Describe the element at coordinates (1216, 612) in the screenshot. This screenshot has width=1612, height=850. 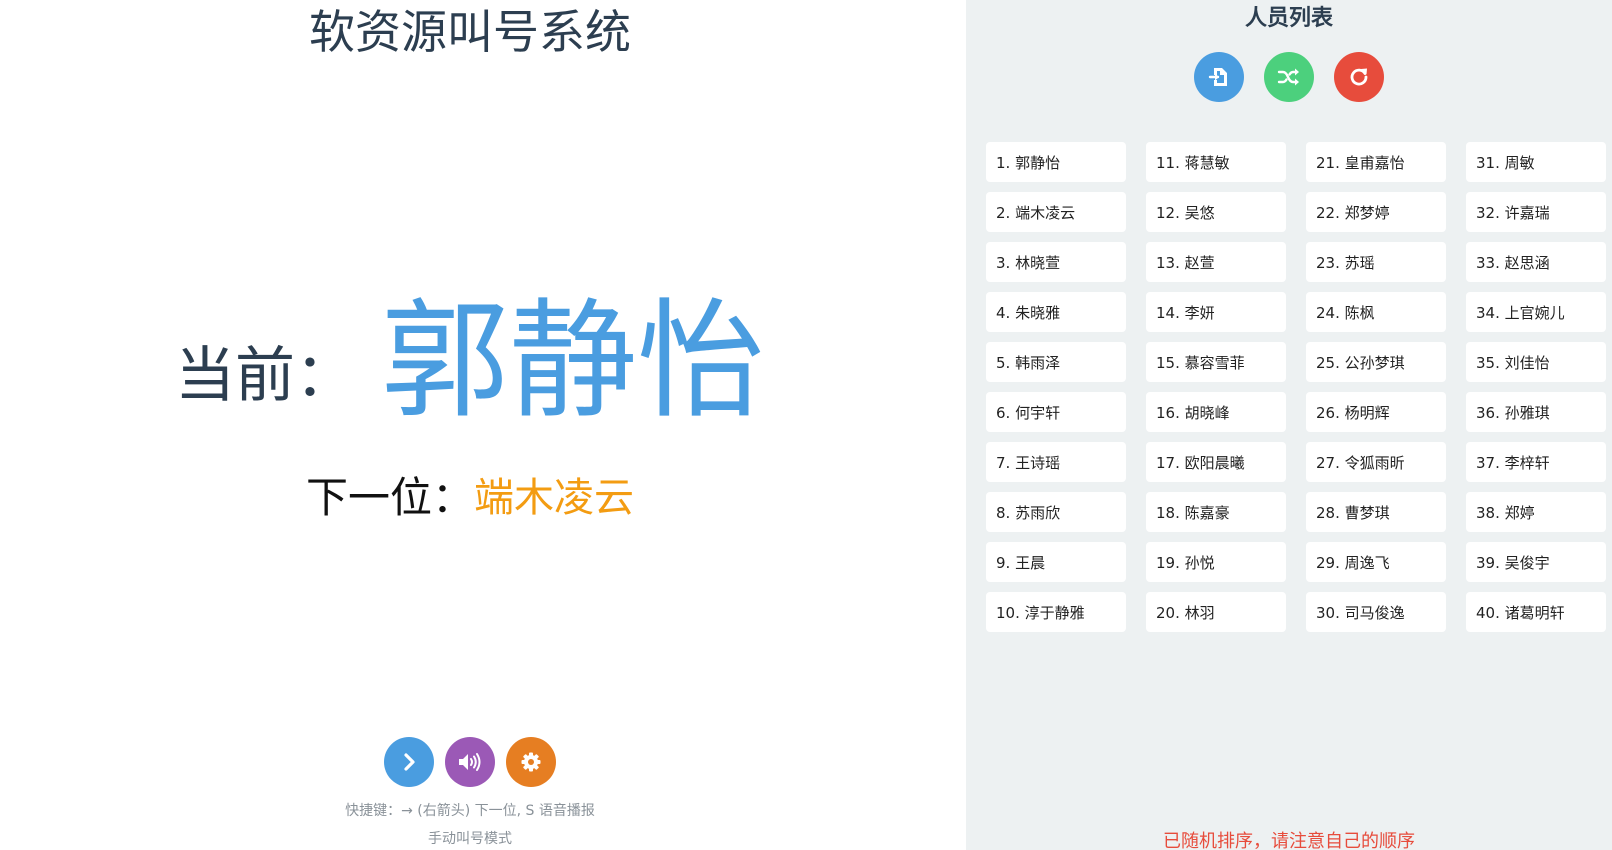
I see `person-item: 20. 林羽` at that location.